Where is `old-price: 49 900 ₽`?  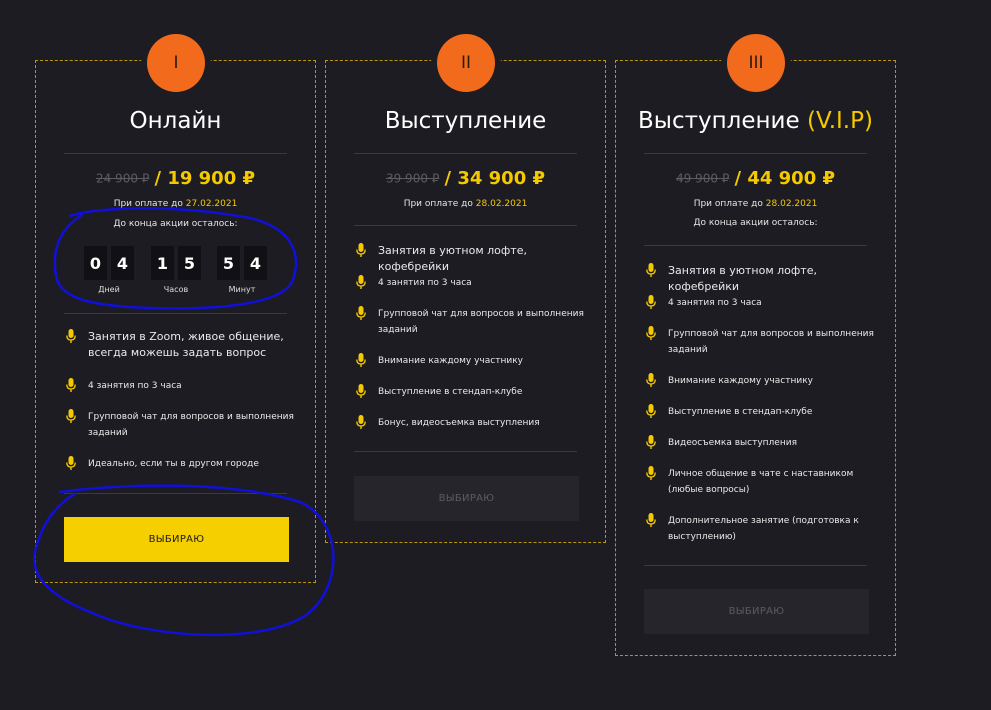
old-price: 49 900 ₽ is located at coordinates (702, 178).